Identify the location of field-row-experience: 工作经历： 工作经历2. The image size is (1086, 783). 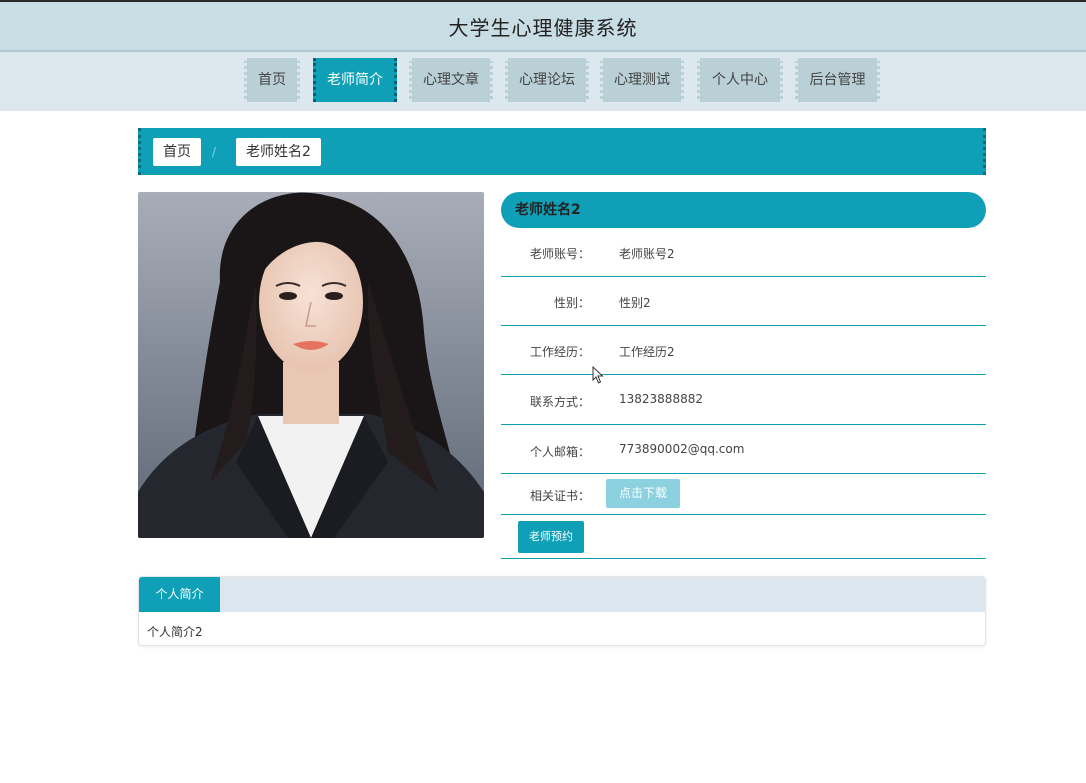
(743, 350).